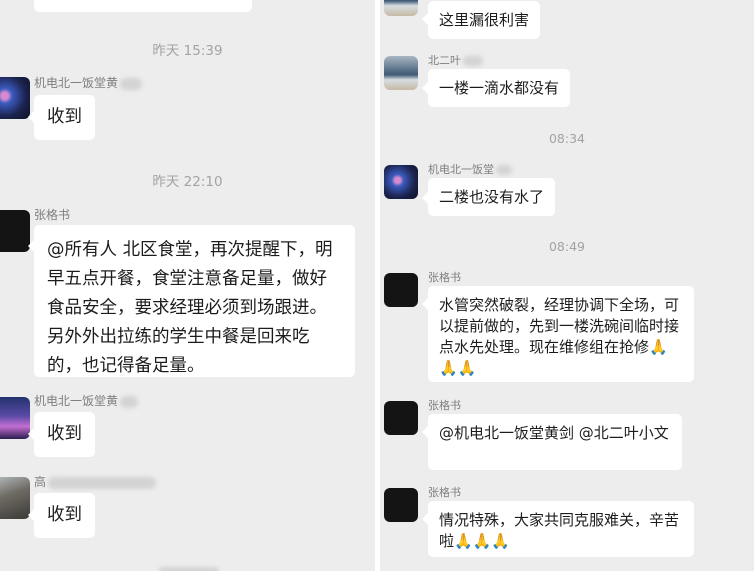  Describe the element at coordinates (567, 138) in the screenshot. I see `timestamp: 08:34` at that location.